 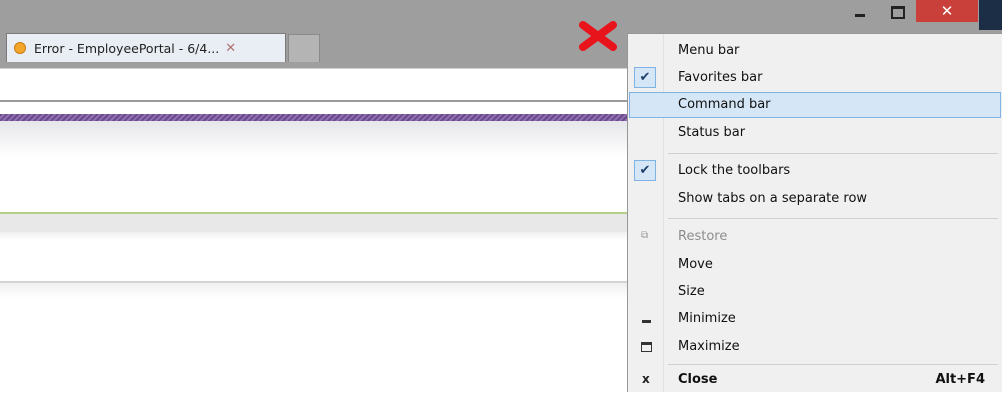 I want to click on header-stripe, so click(x=314, y=117).